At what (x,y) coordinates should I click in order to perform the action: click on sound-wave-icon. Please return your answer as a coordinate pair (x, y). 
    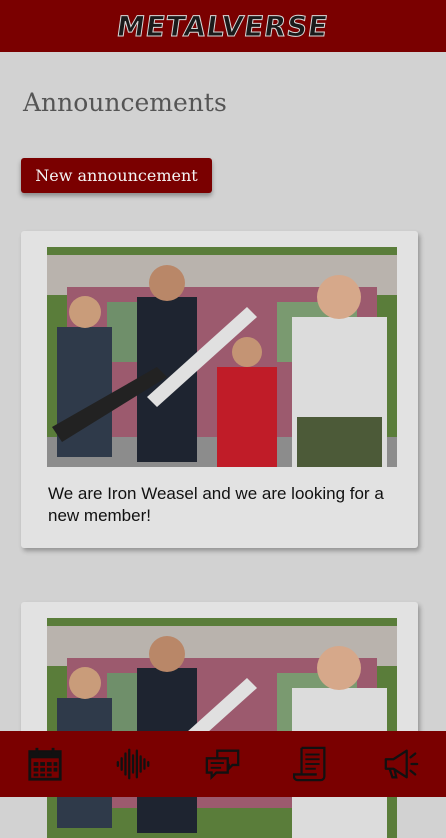
    Looking at the image, I should click on (133, 764).